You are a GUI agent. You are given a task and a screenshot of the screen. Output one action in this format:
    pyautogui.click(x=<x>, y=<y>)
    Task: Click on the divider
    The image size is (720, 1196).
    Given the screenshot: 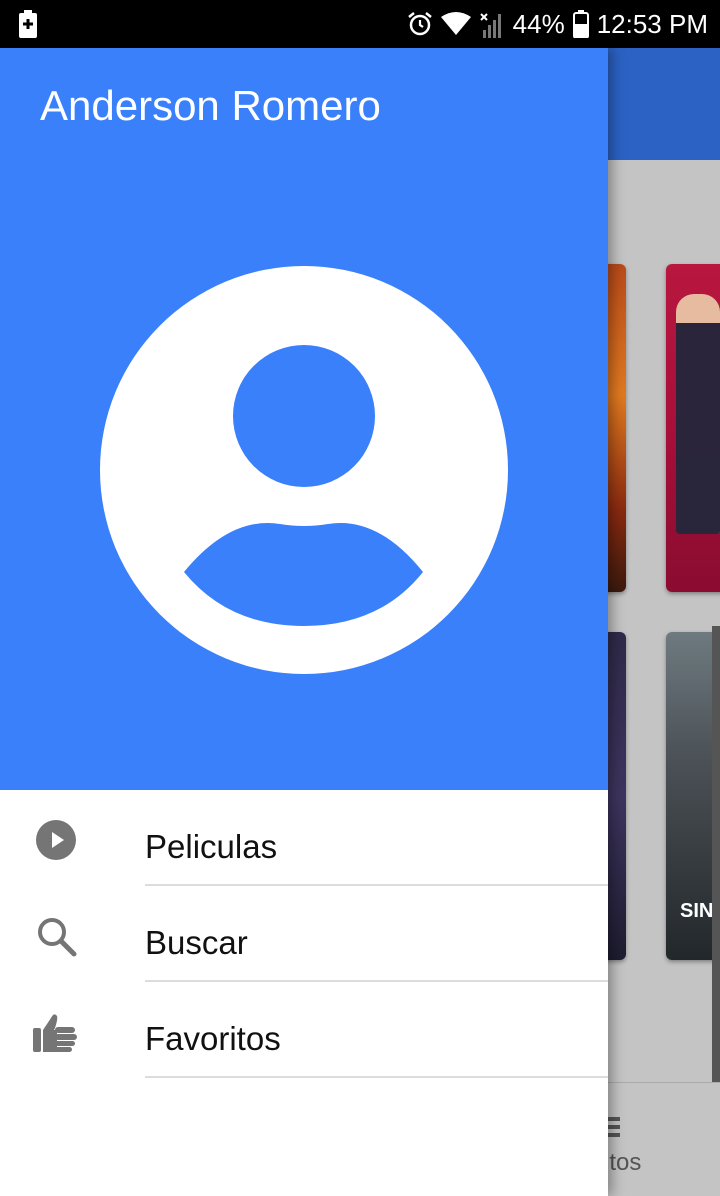 What is the action you would take?
    pyautogui.click(x=376, y=1077)
    